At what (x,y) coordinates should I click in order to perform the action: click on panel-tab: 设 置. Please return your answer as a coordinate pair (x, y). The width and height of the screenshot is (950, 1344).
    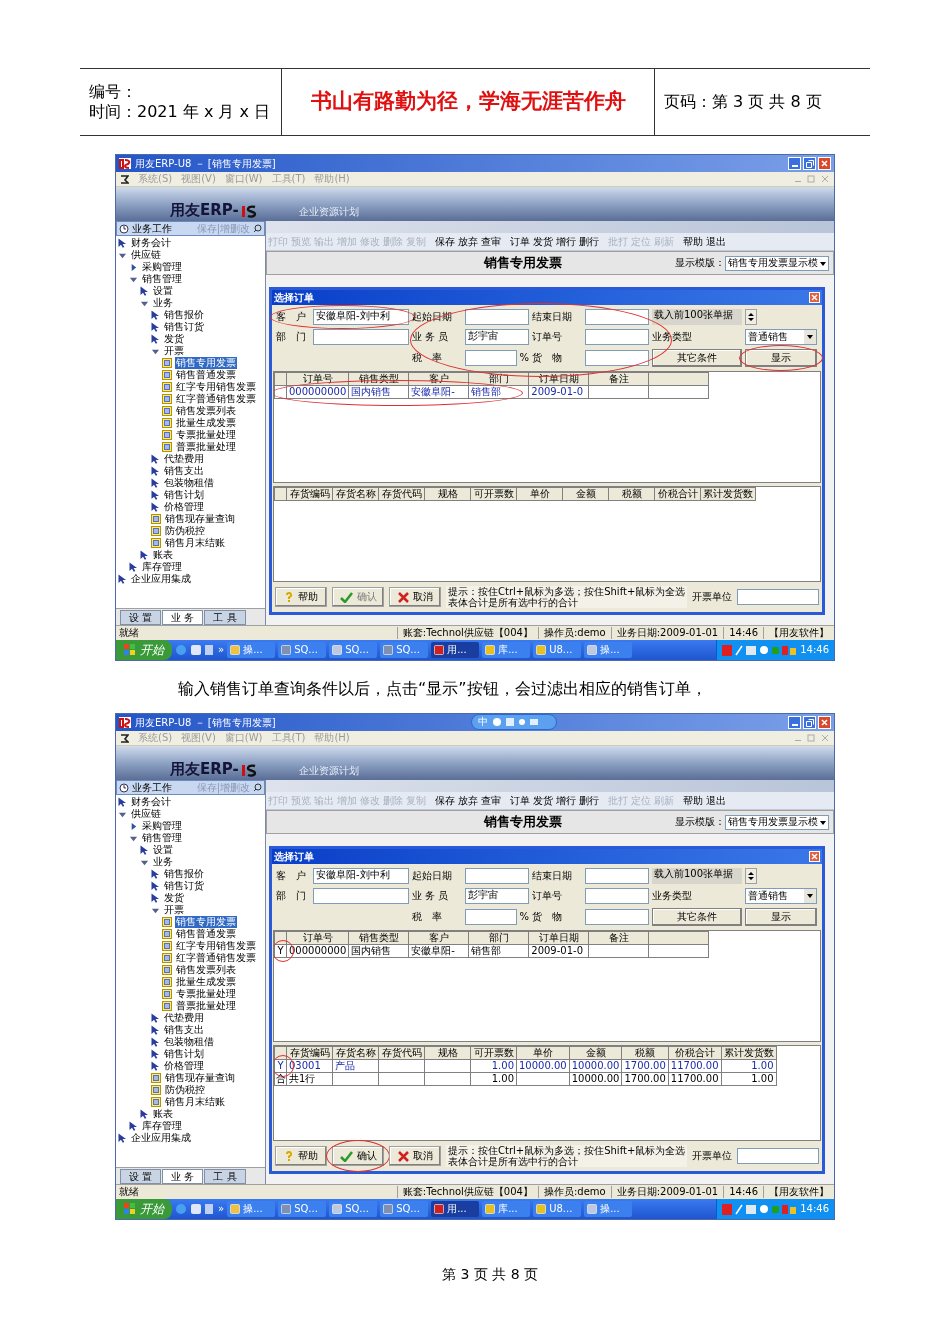
    Looking at the image, I should click on (141, 617).